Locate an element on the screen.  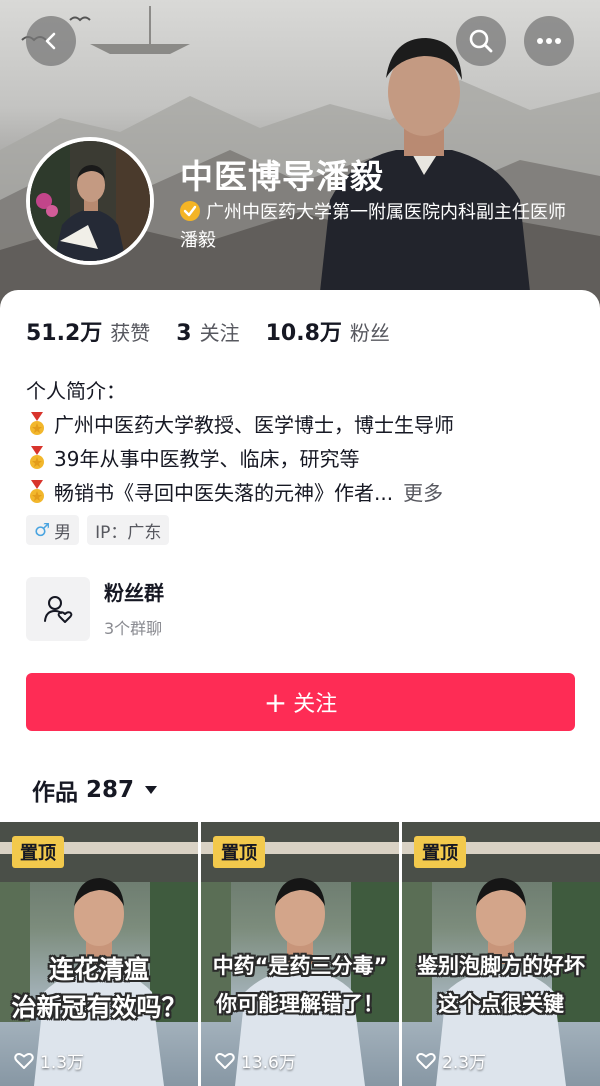
bio-title: 个人简介： is located at coordinates (76, 391).